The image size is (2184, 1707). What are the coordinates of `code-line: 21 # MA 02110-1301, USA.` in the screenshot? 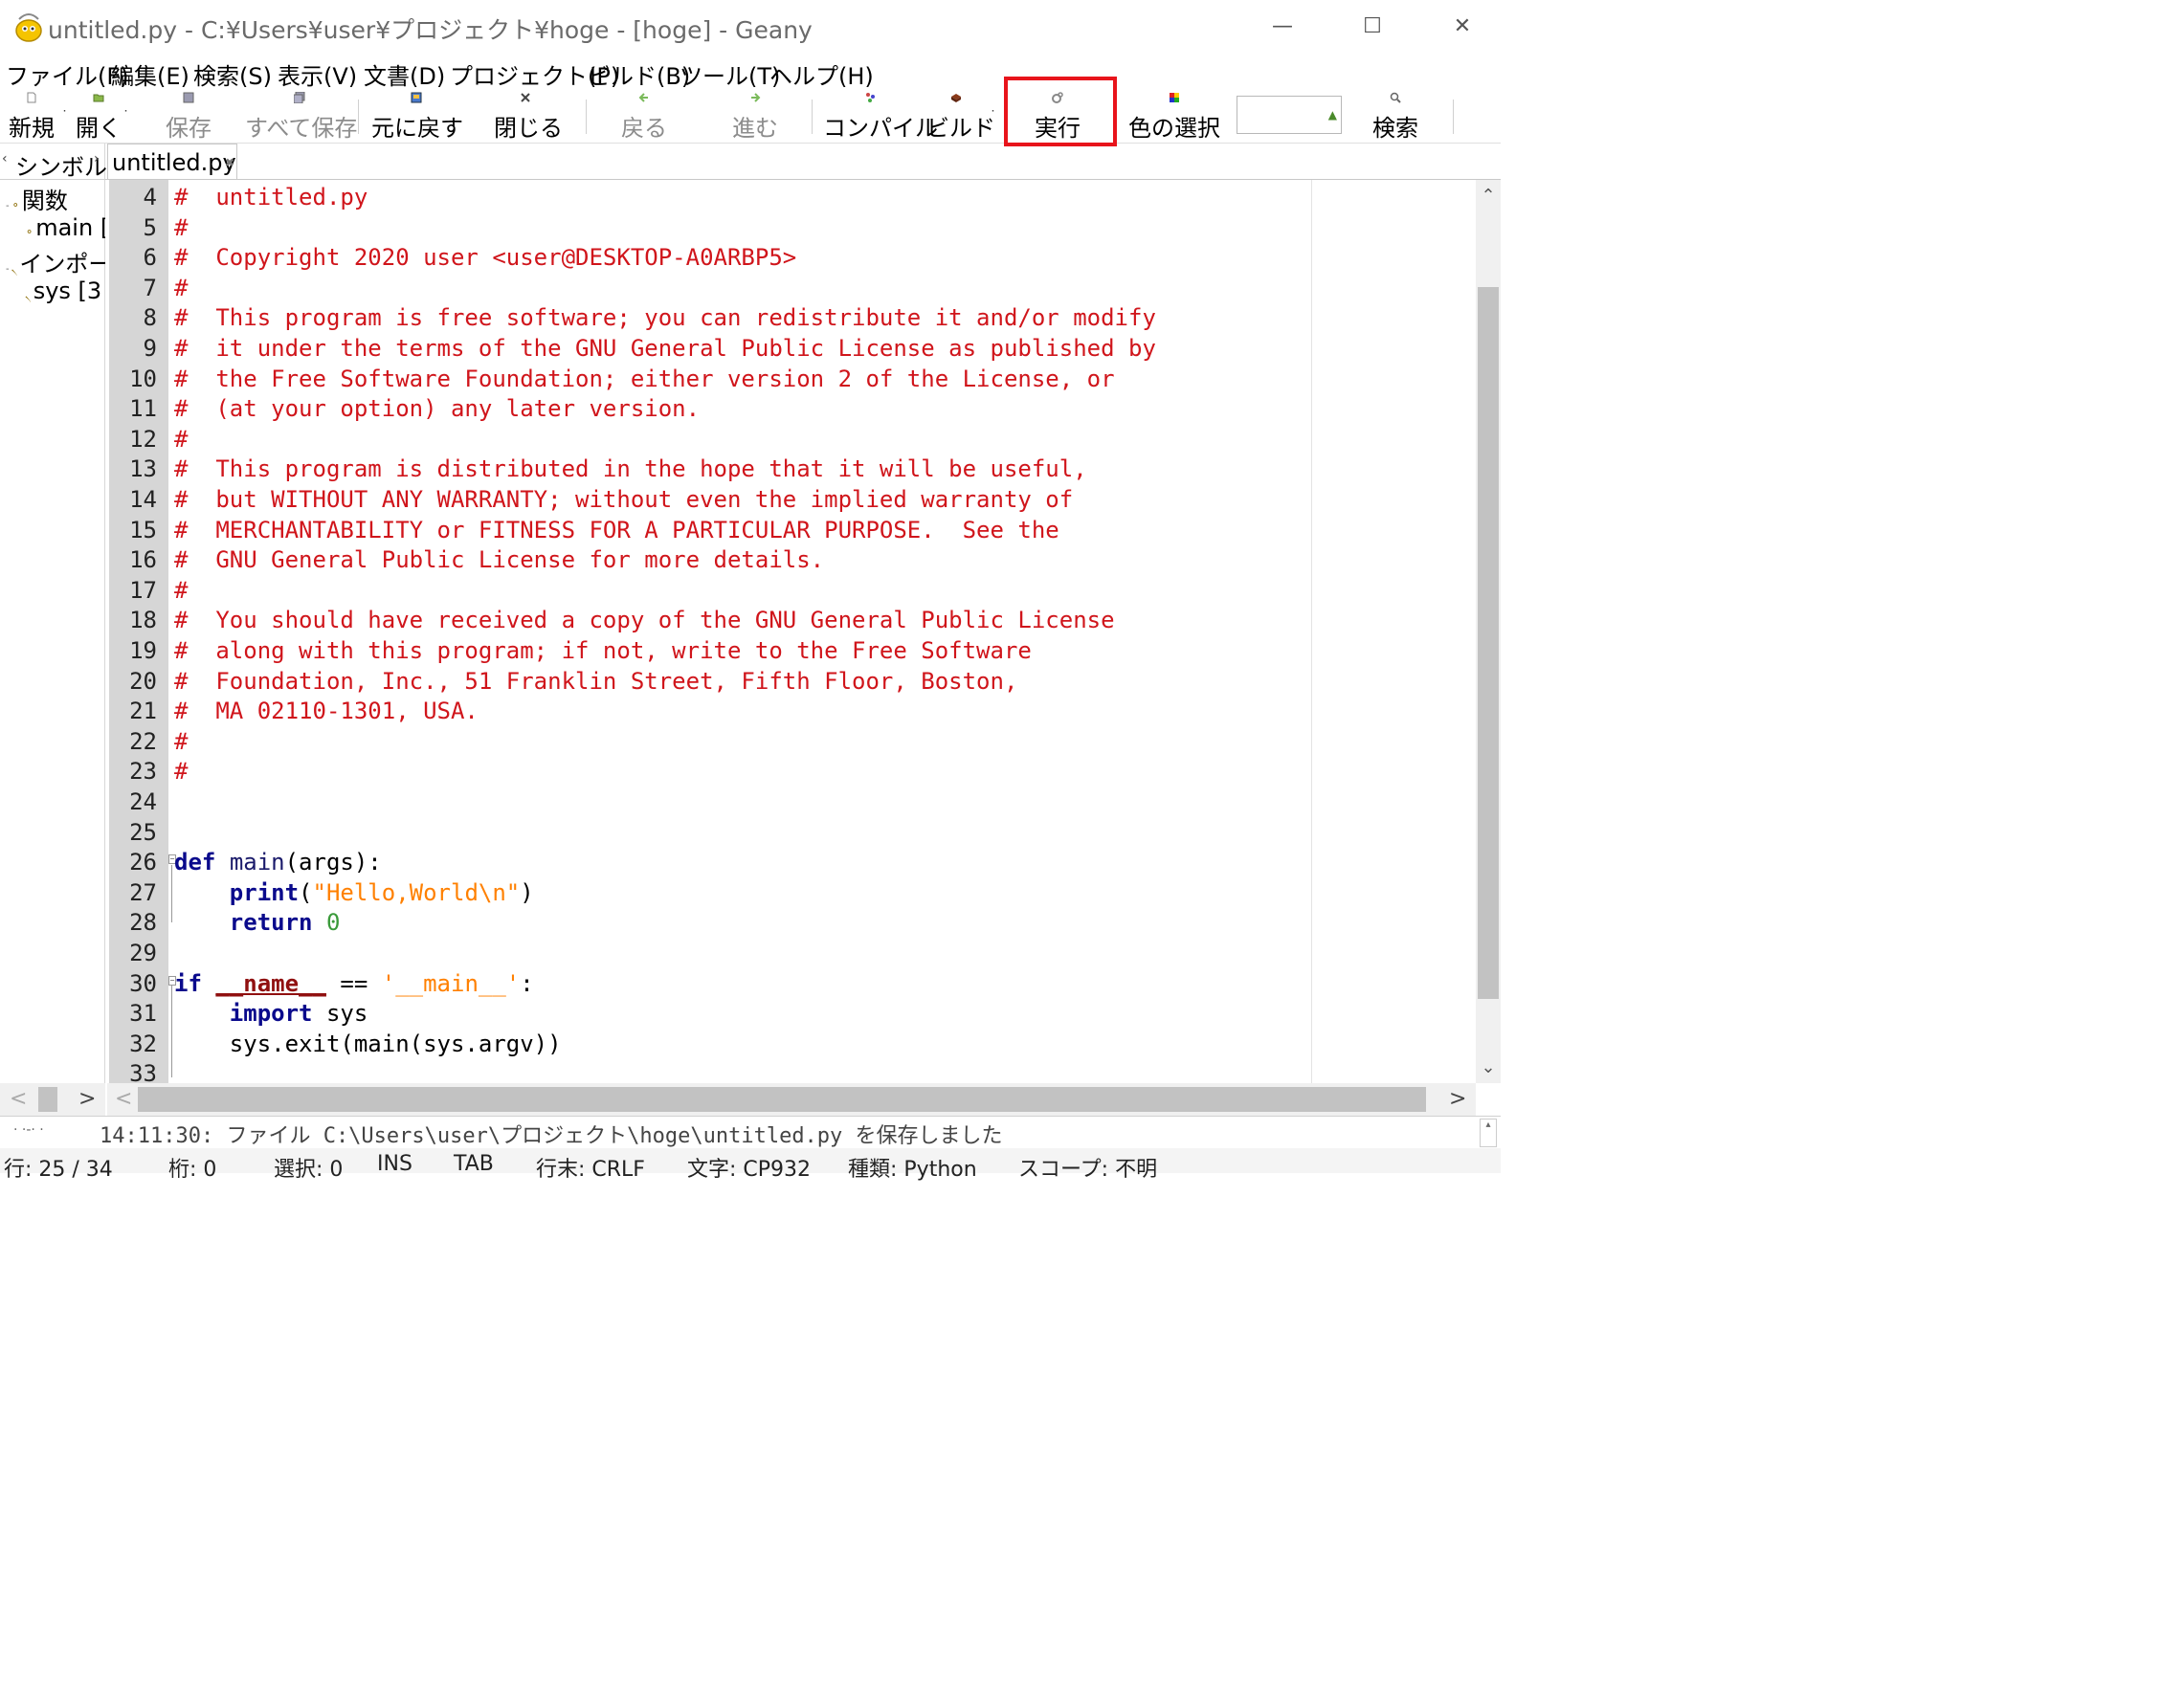 It's located at (791, 709).